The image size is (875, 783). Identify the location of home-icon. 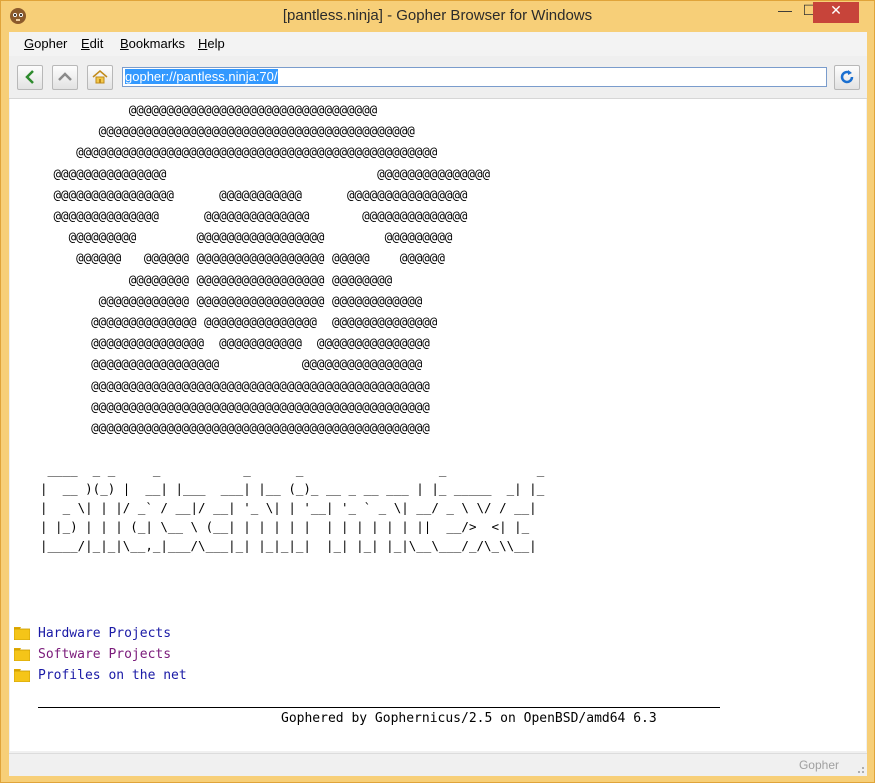
(100, 77).